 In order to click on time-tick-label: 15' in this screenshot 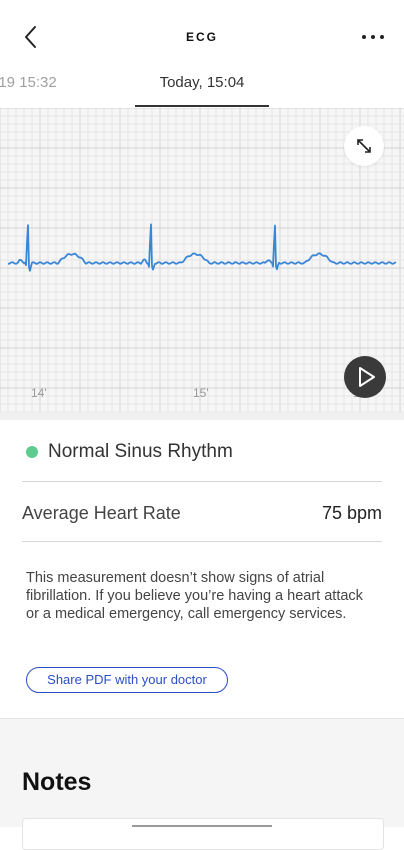, I will do `click(201, 393)`.